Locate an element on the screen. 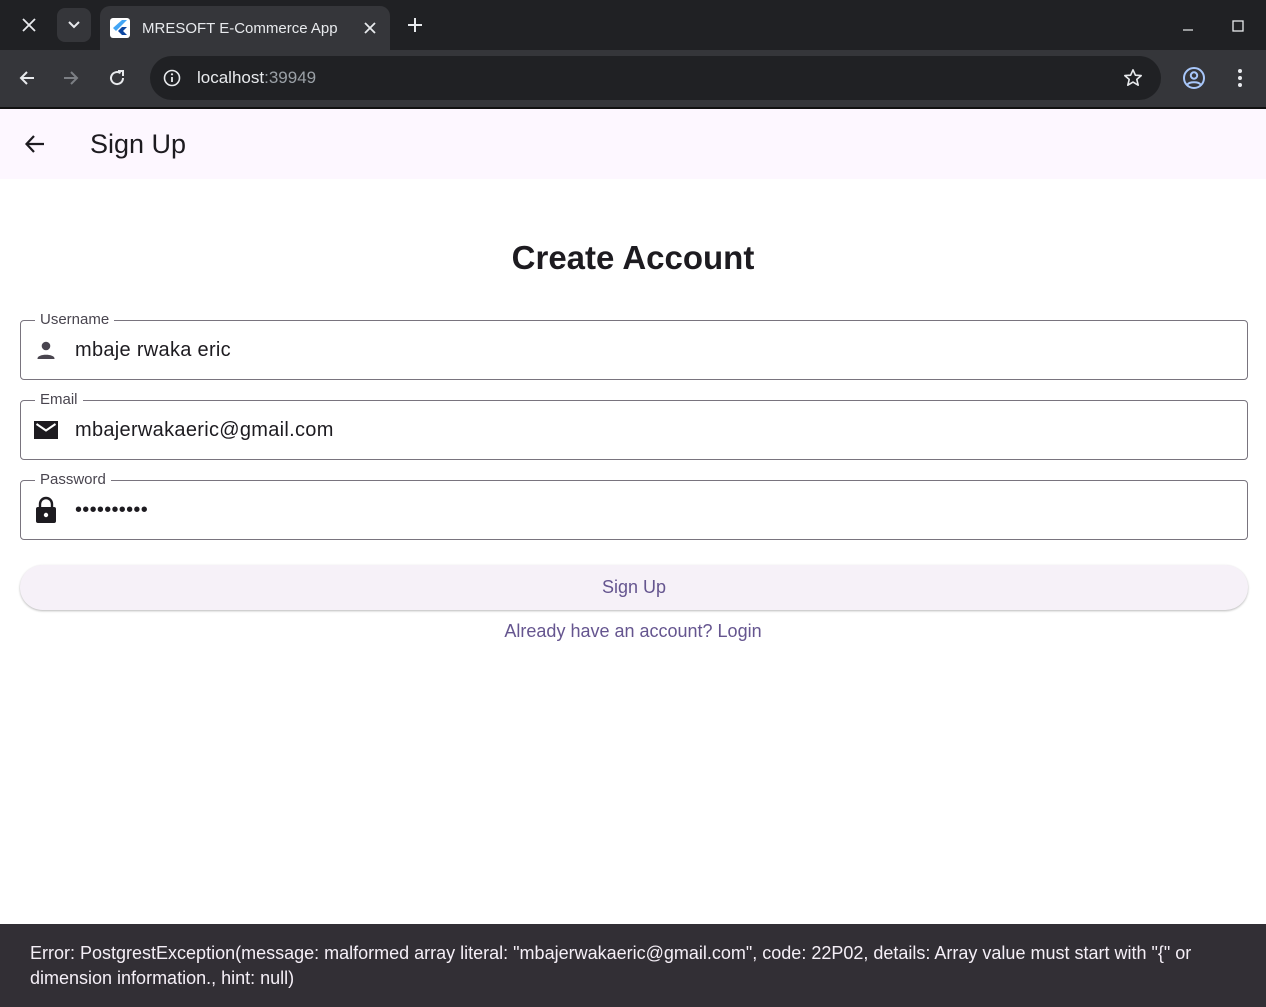 The image size is (1266, 1007). username-input: mbaje rwaka eric is located at coordinates (153, 350).